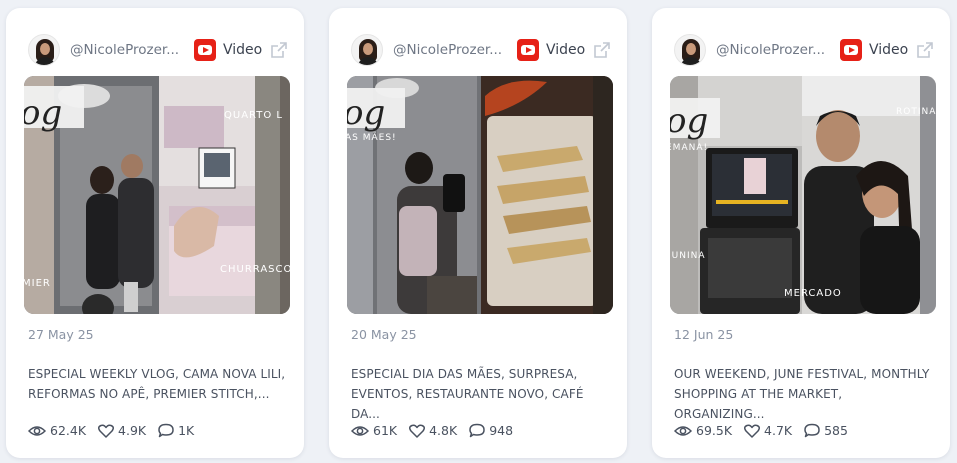 This screenshot has width=957, height=463. What do you see at coordinates (916, 112) in the screenshot?
I see `thumb-caption: ROTINA` at bounding box center [916, 112].